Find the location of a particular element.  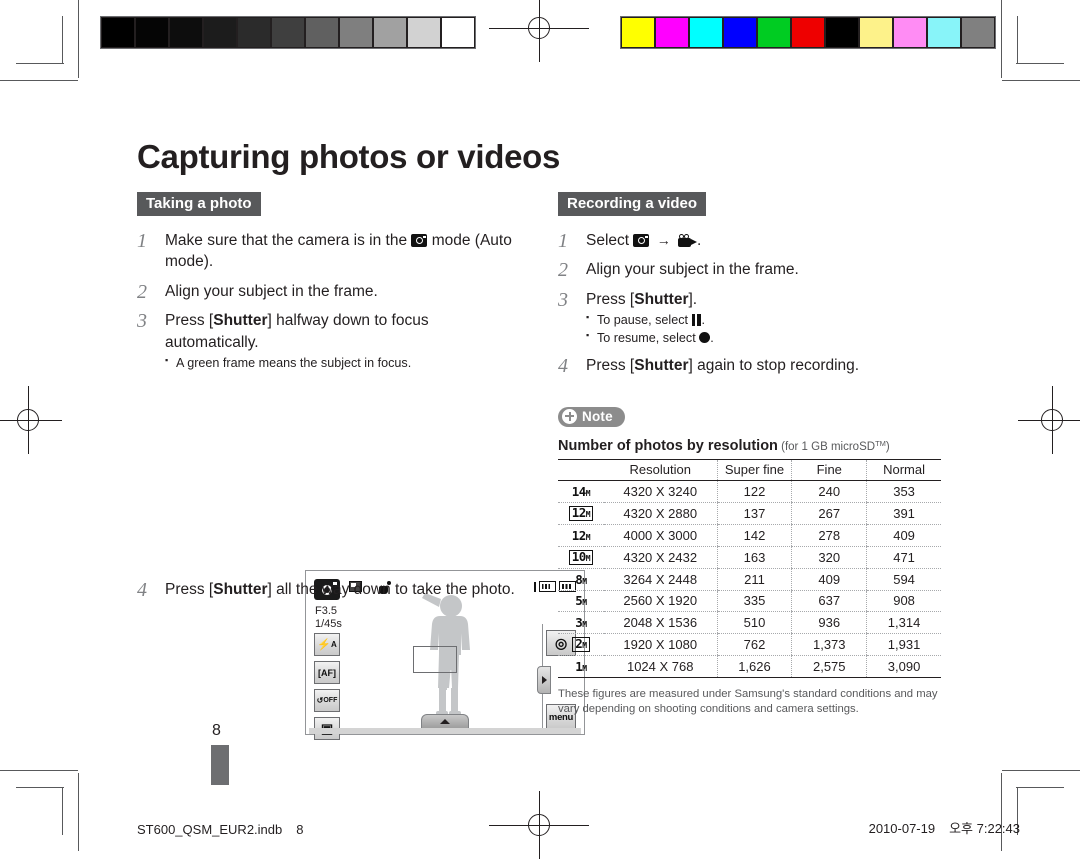

sub-item: To pause, select . is located at coordinates (764, 320).